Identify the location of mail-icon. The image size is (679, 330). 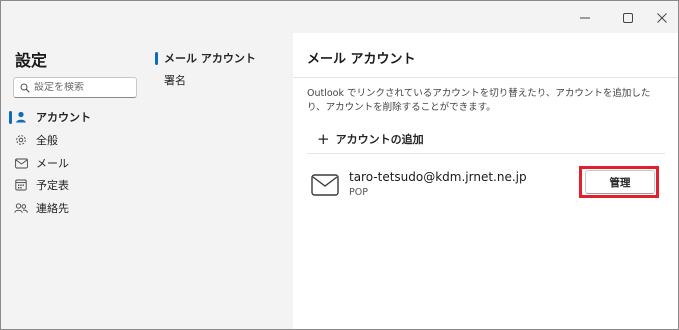
(21, 163).